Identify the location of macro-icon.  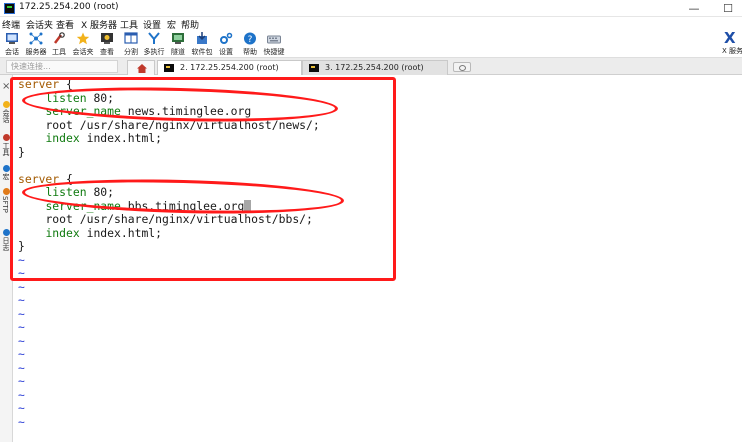
(6, 168).